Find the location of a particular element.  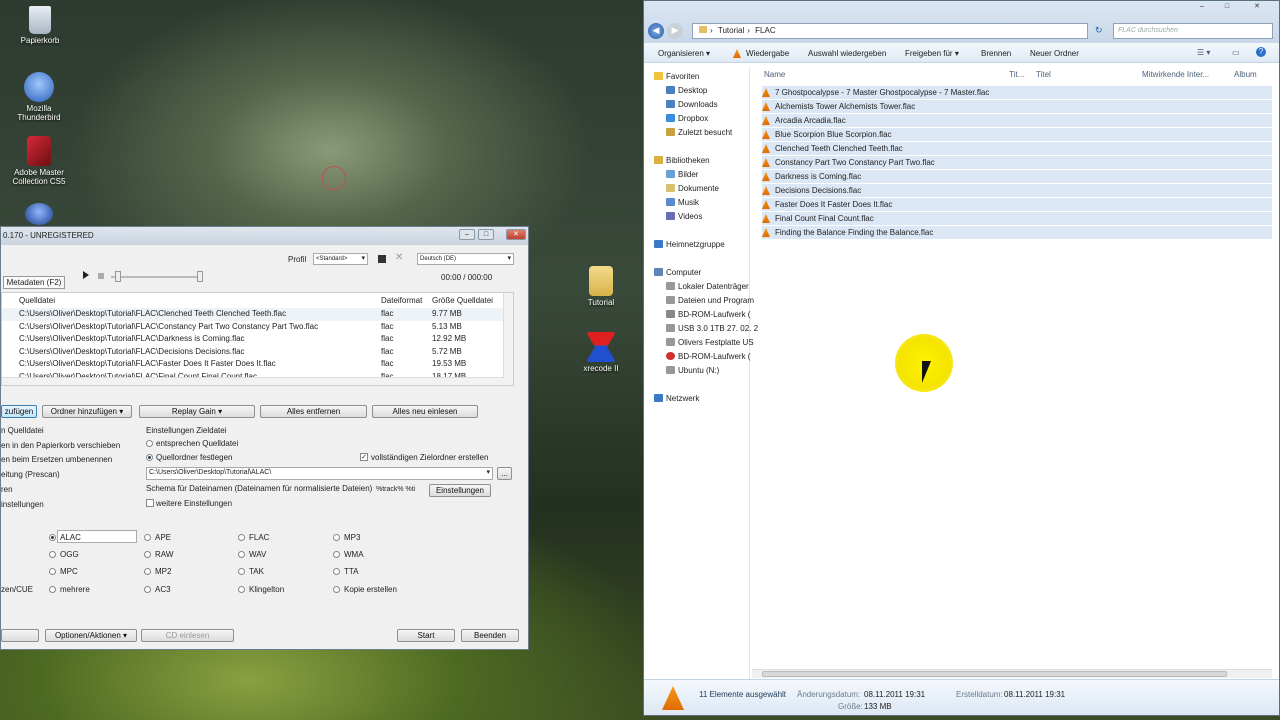

tree-item-documents: Dokumente is located at coordinates (692, 188).